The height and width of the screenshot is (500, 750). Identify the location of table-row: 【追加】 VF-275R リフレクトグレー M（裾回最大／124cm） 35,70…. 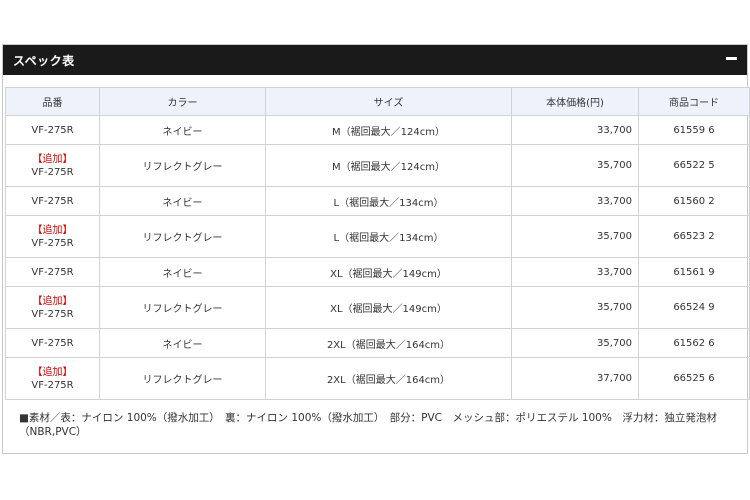
(377, 165).